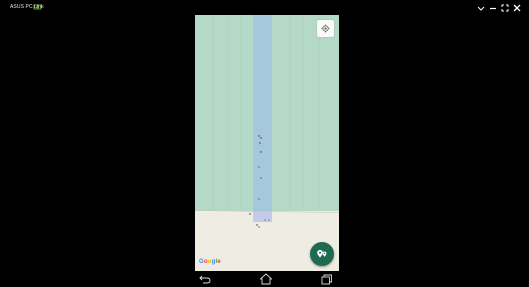 This screenshot has height=287, width=529. What do you see at coordinates (481, 8) in the screenshot?
I see `collapse-icon` at bounding box center [481, 8].